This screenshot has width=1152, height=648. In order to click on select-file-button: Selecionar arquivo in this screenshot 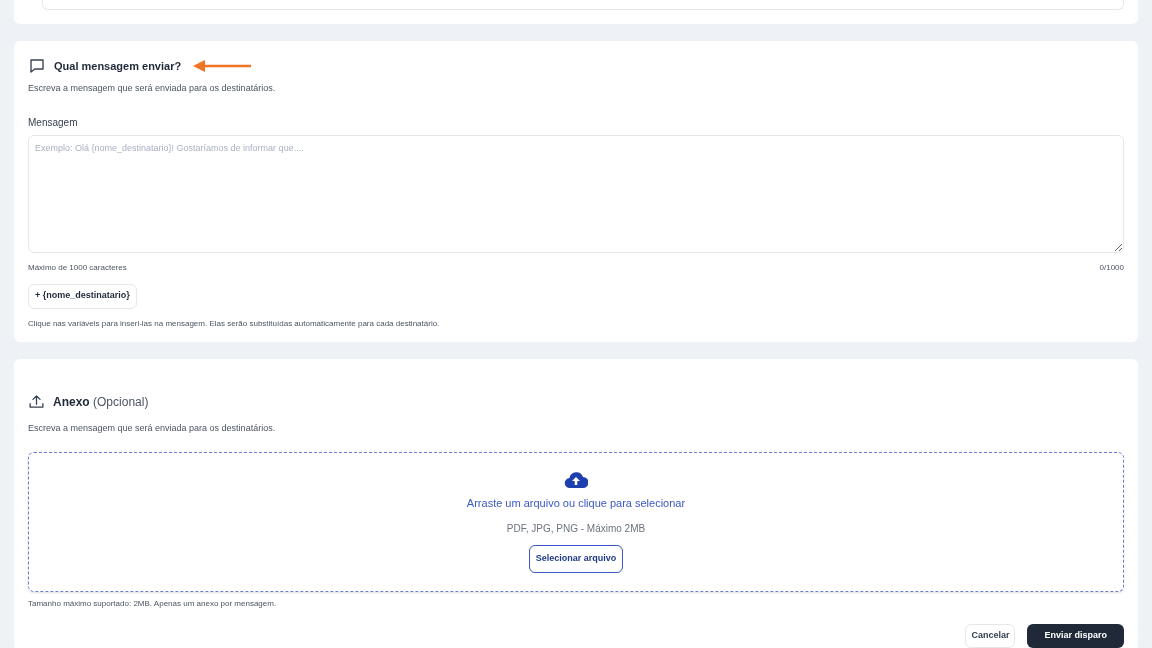, I will do `click(576, 558)`.